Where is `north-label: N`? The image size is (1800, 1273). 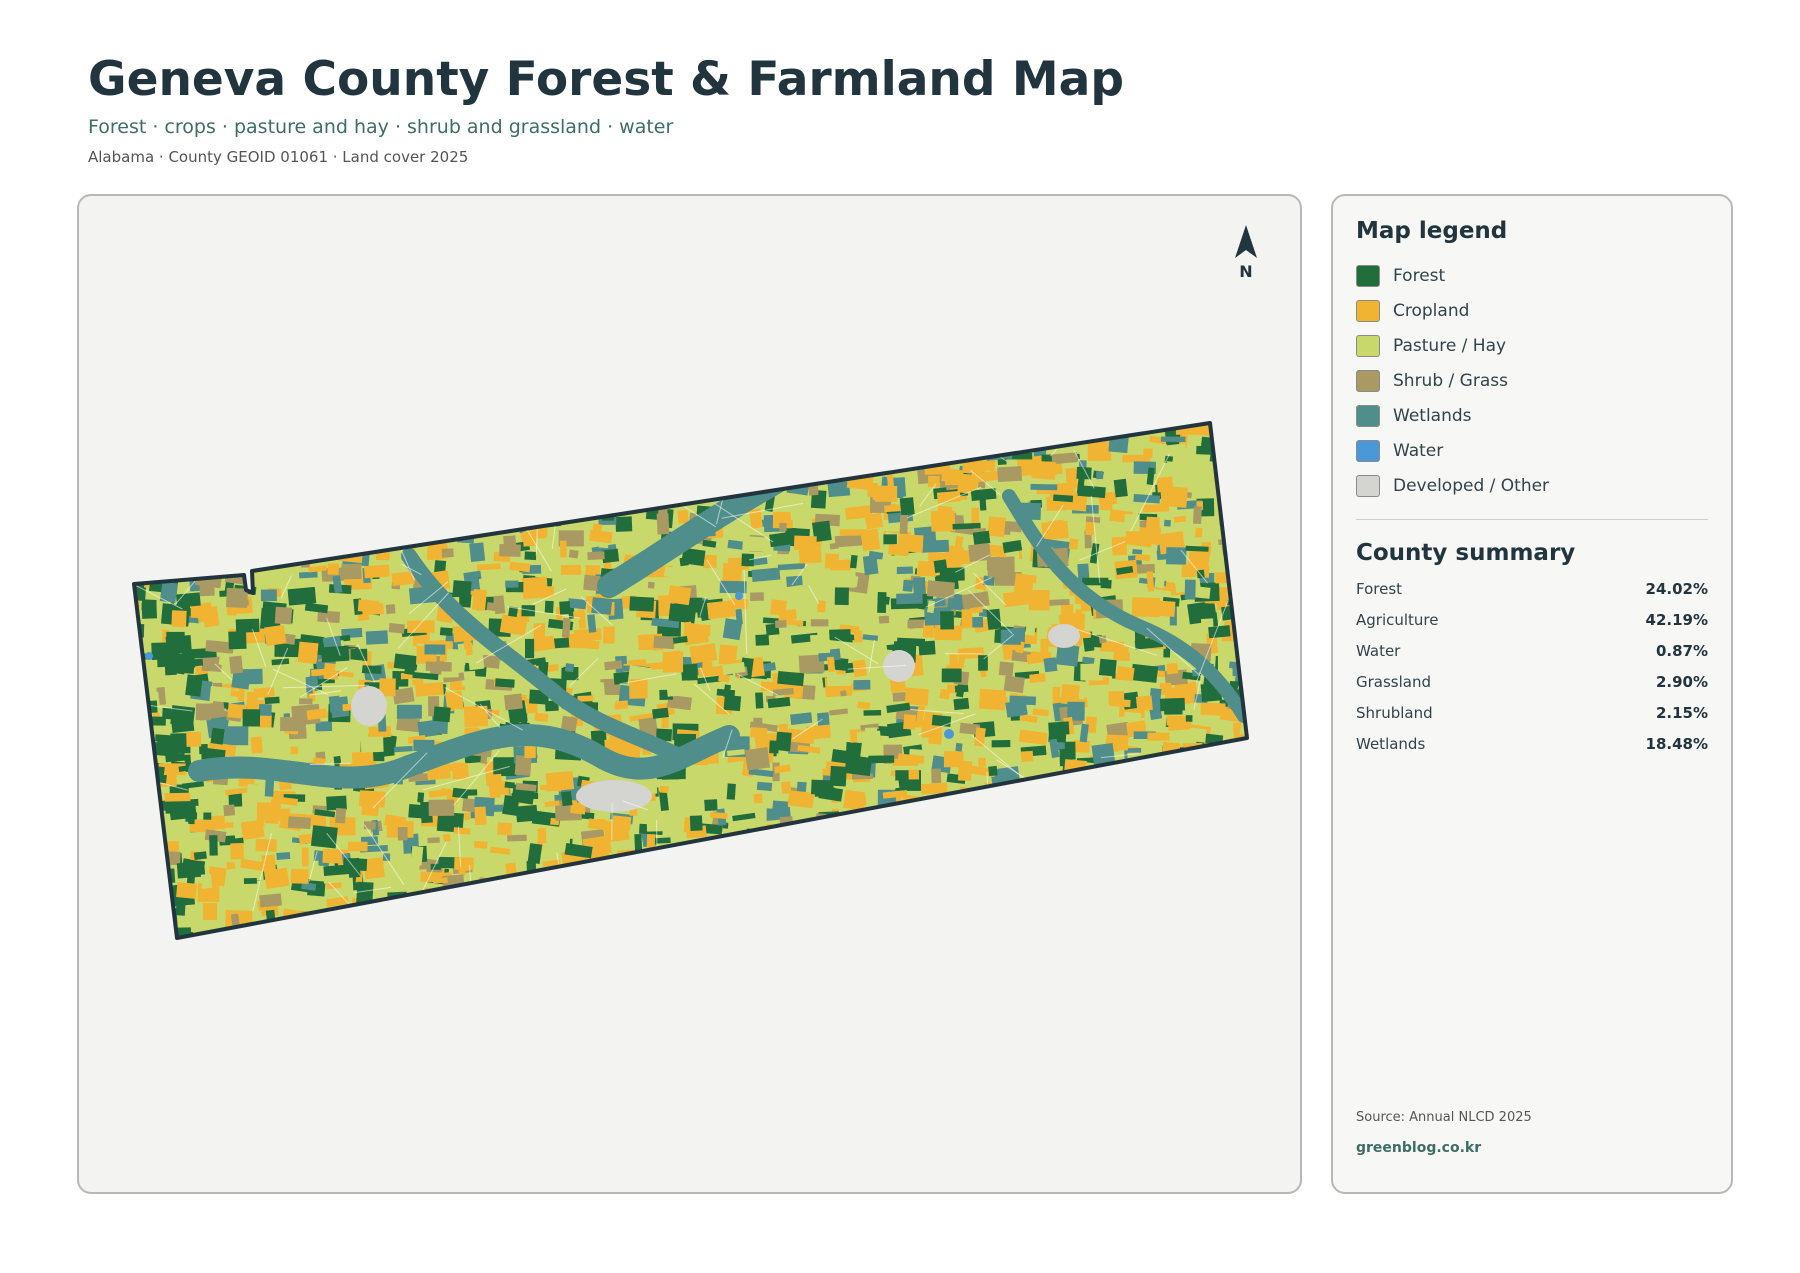 north-label: N is located at coordinates (1246, 271).